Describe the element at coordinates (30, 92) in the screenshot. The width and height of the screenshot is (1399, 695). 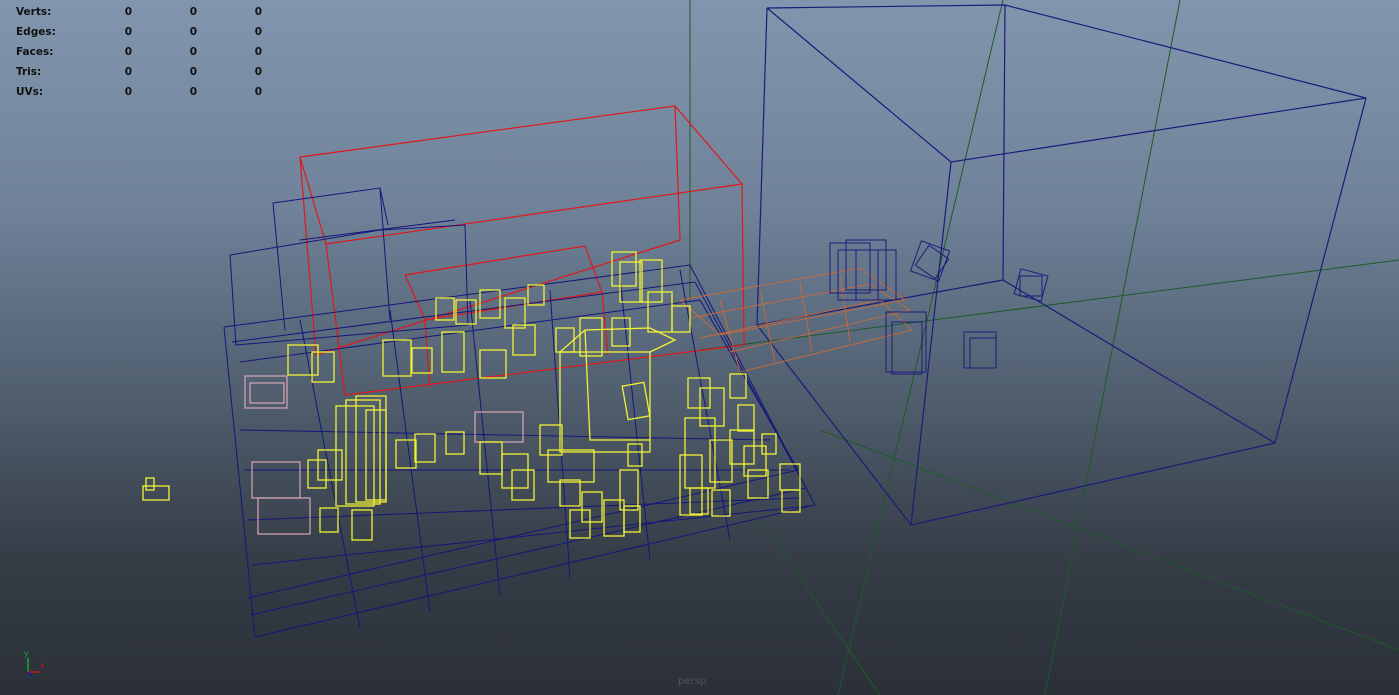
I see `hud-label: UVs:` at that location.